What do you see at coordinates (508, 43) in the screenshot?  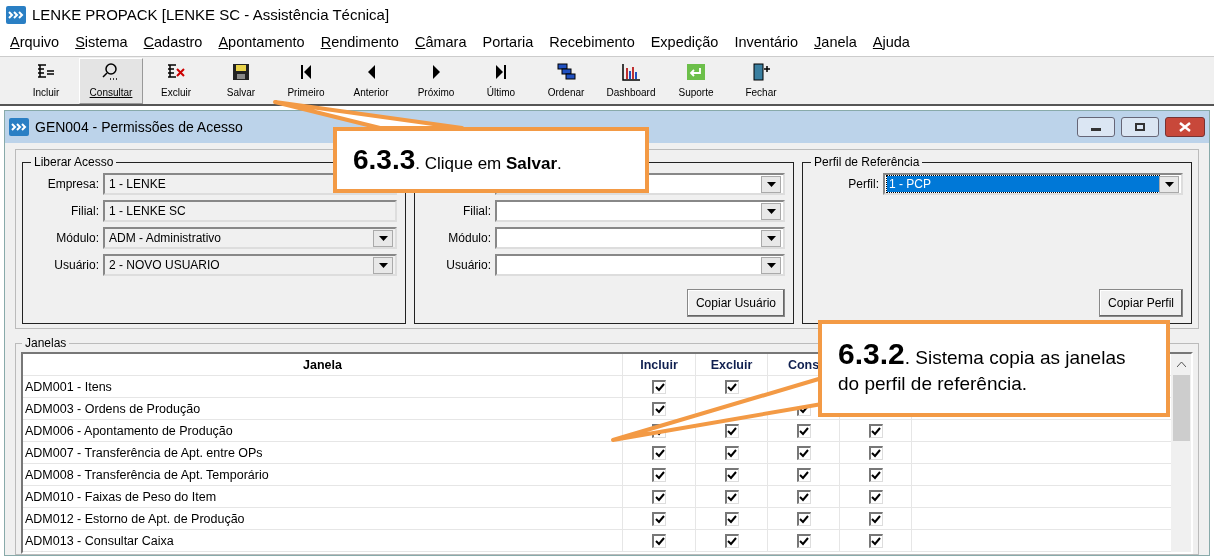 I see `menu-item: Portaria` at bounding box center [508, 43].